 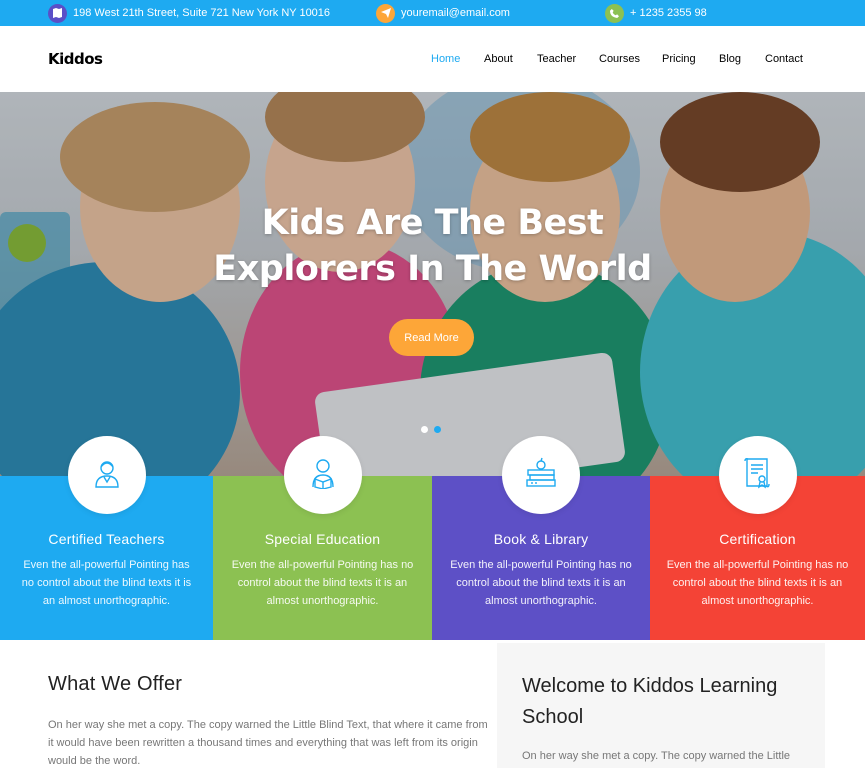 I want to click on hero-title-line-1: Kids Are The Best, so click(x=432, y=223).